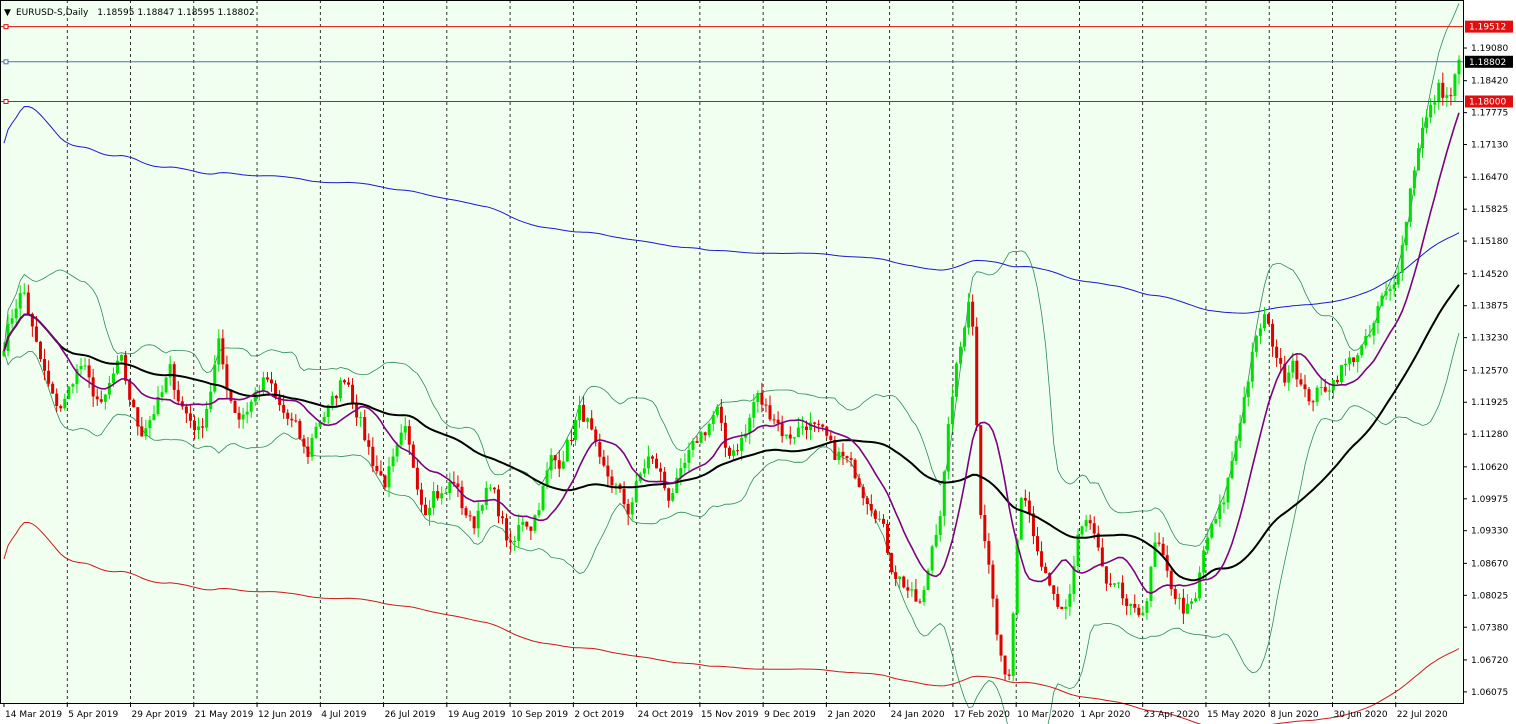  What do you see at coordinates (7, 13) in the screenshot?
I see `collapse-arrow-icon: ▼` at bounding box center [7, 13].